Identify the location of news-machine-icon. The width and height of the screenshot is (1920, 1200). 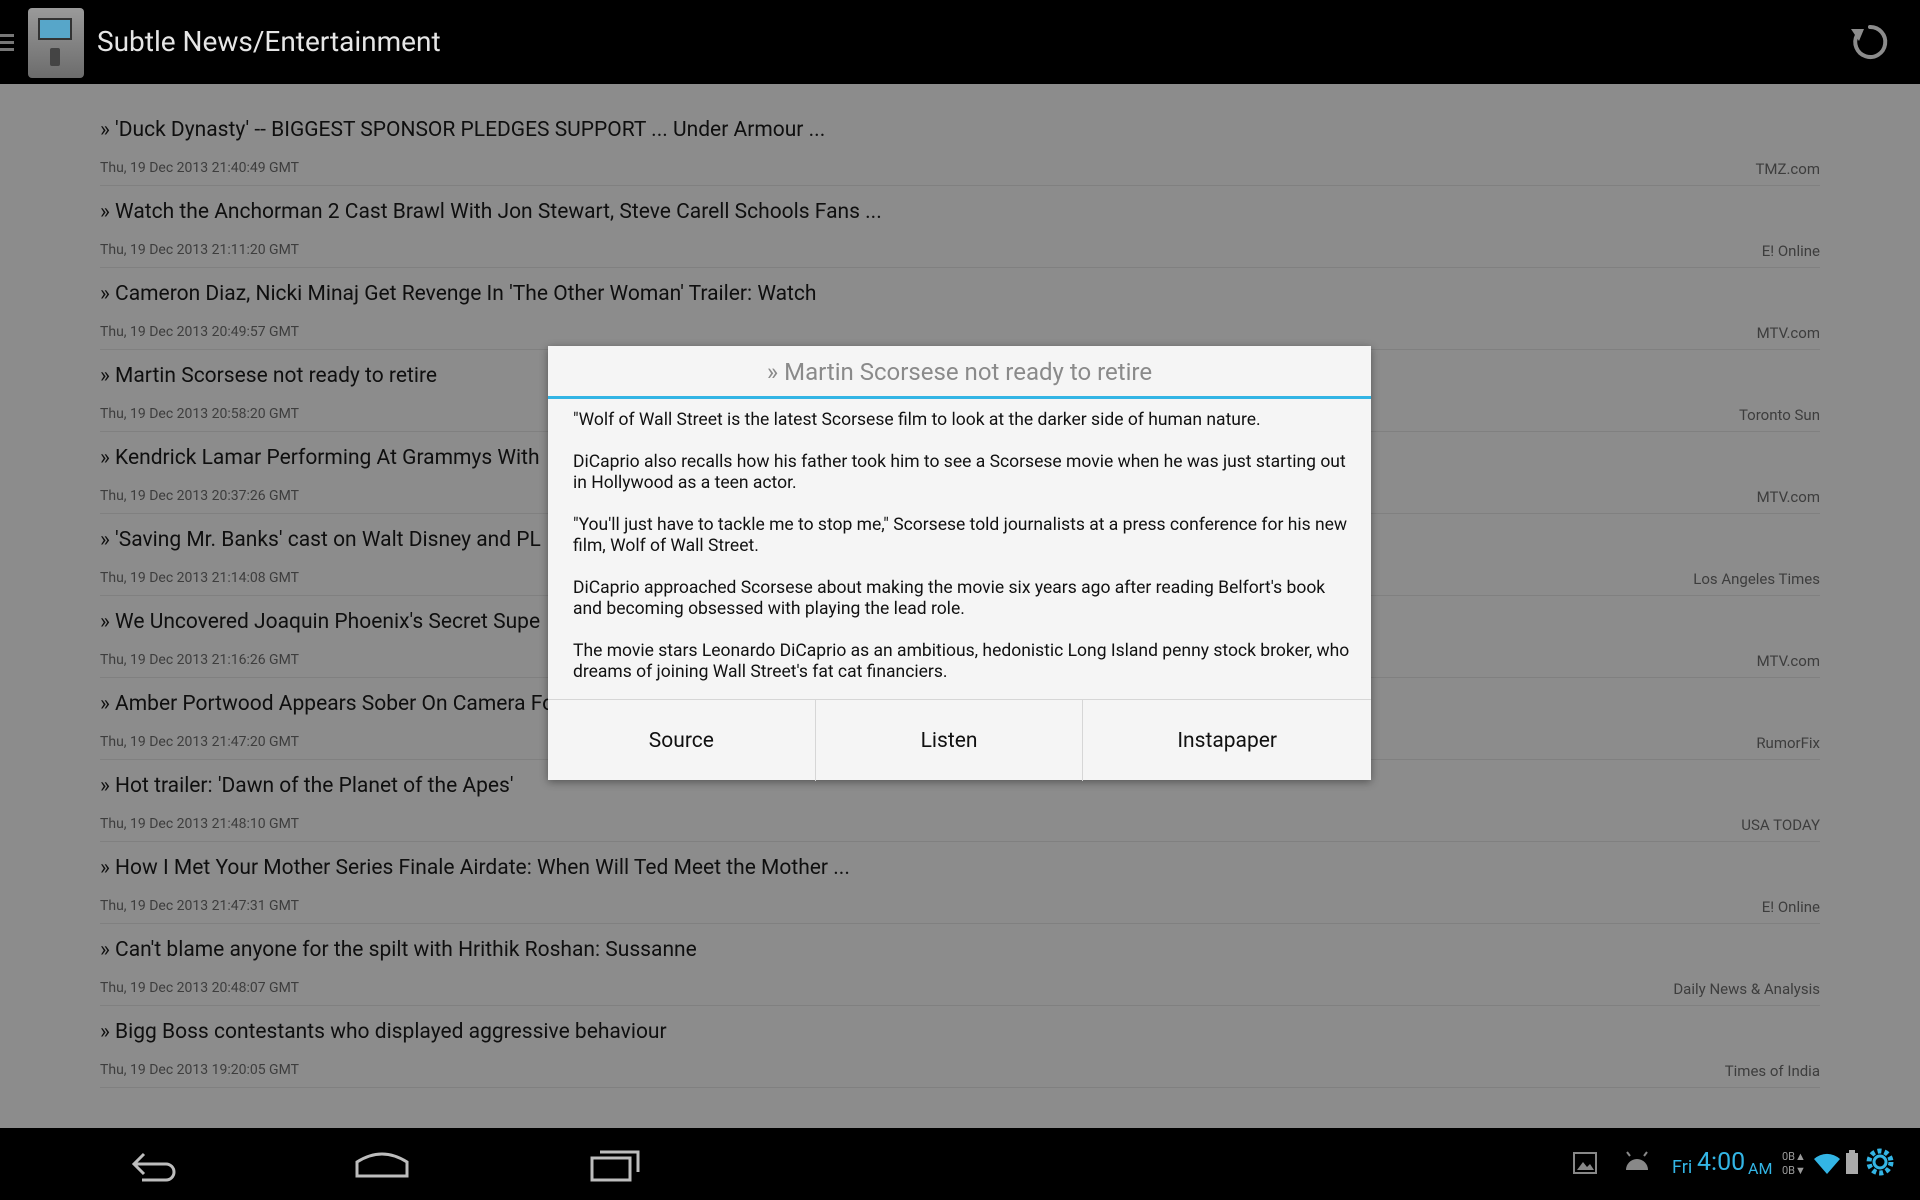
(56, 43).